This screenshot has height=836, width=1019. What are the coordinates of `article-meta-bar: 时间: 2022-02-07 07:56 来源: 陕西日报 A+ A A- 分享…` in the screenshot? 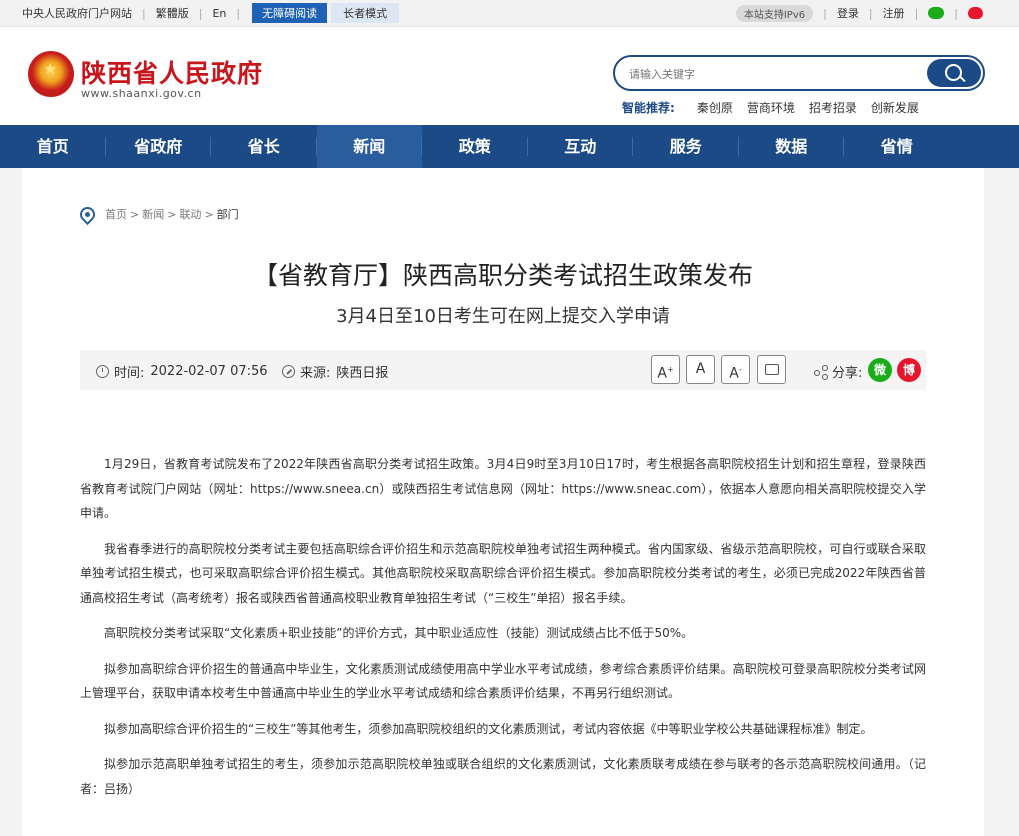 It's located at (503, 370).